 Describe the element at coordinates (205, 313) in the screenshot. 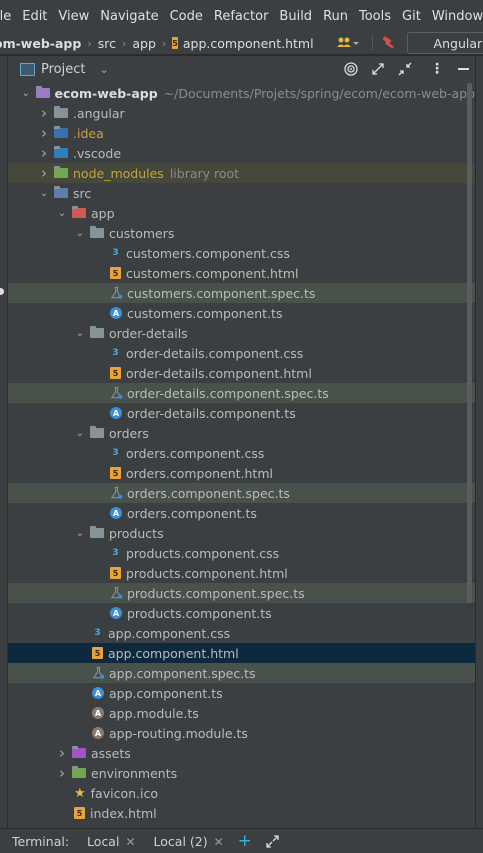

I see `tree-item-label: customers.component.ts` at that location.